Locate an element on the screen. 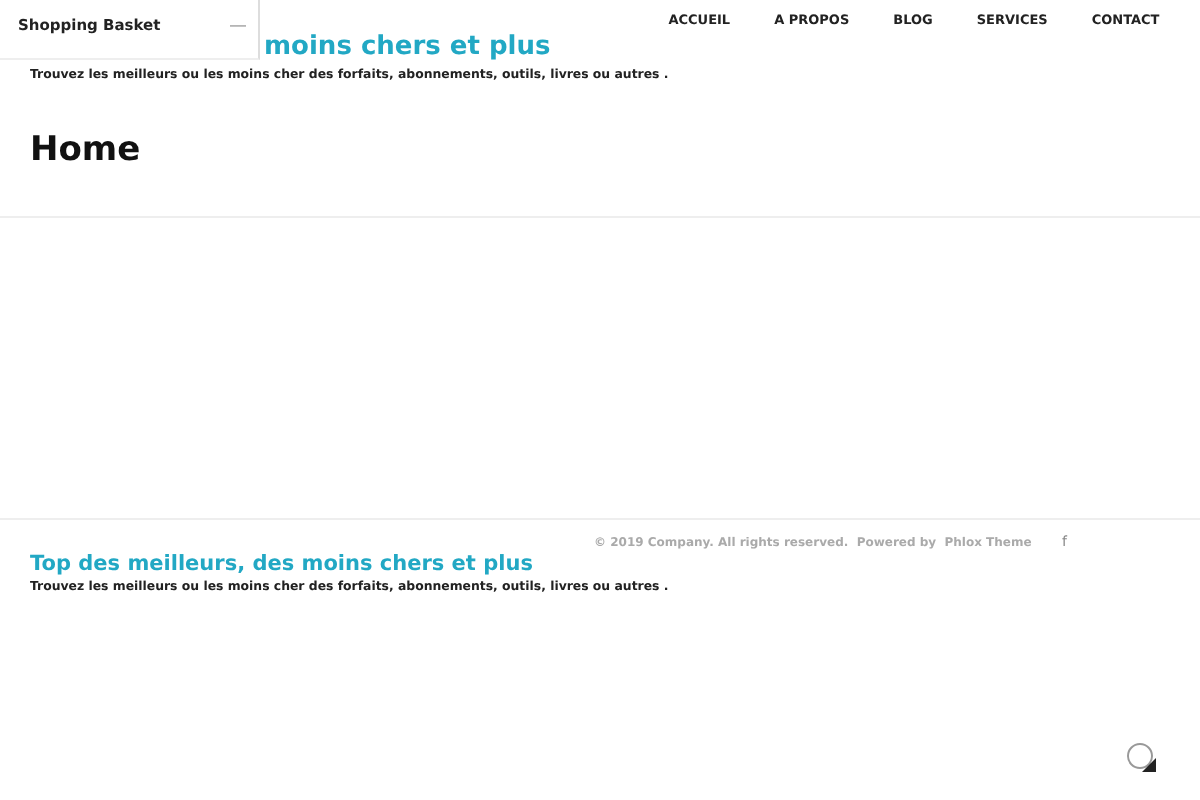  basket-toggle-button: — is located at coordinates (238, 25).